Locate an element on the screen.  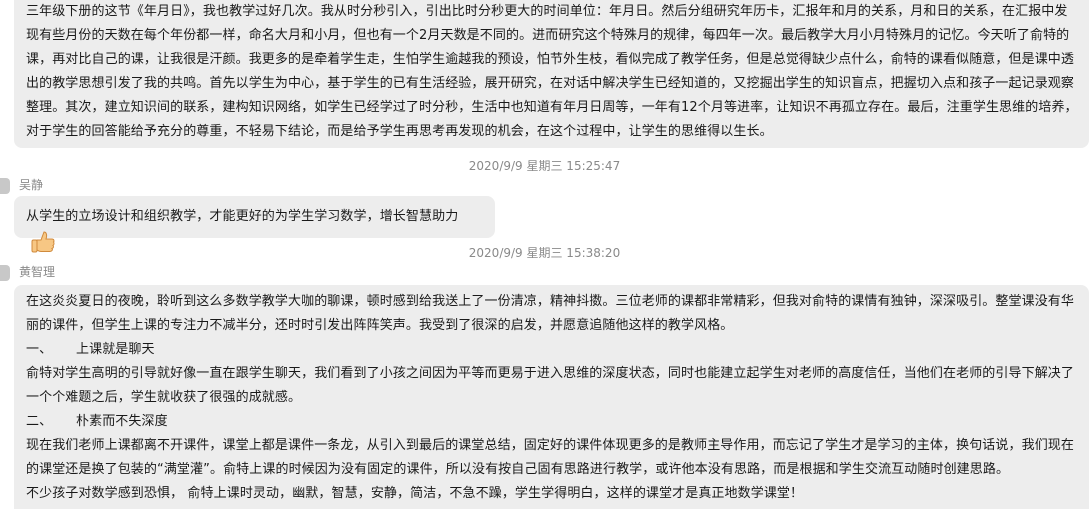
section-heading: 二、 朴素而不失深度 is located at coordinates (552, 422).